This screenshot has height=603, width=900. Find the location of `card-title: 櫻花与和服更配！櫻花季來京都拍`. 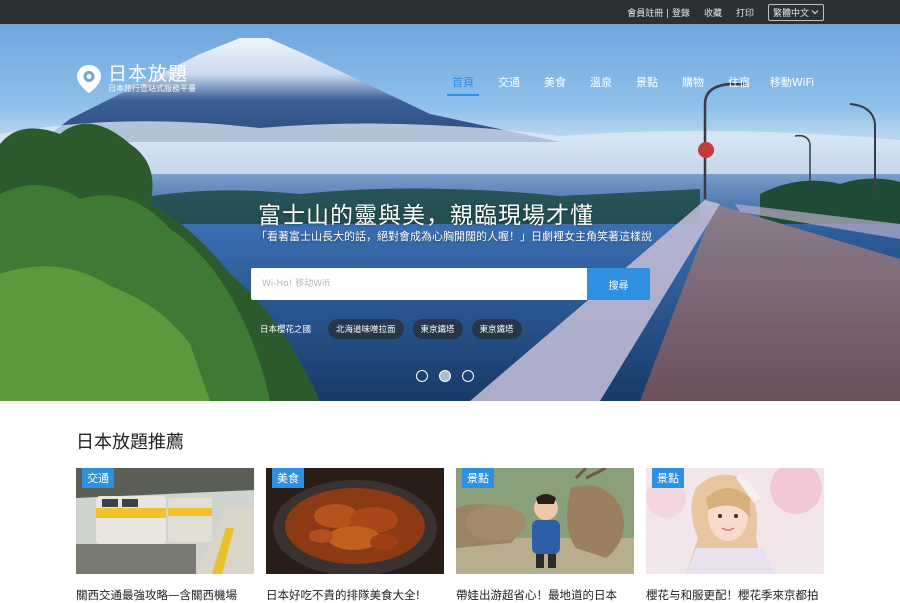

card-title: 櫻花与和服更配！櫻花季來京都拍 is located at coordinates (732, 595).